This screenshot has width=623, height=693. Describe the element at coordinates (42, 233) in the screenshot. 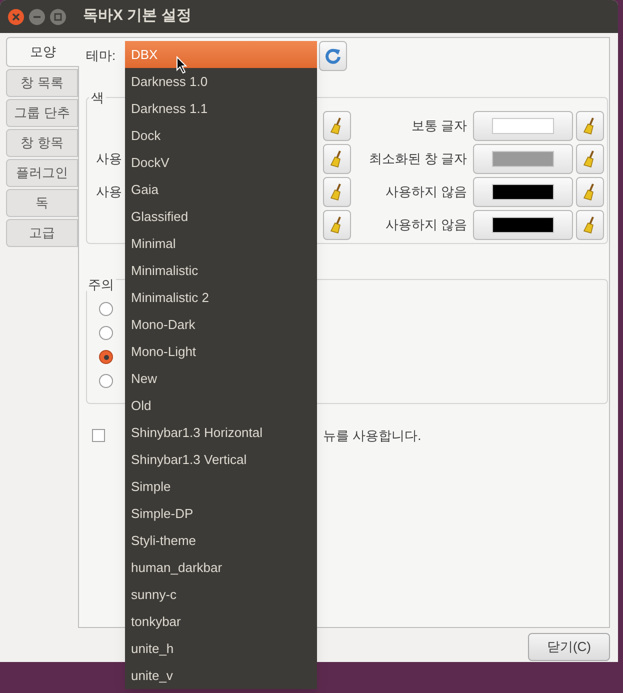

I see `tab: 고급` at that location.